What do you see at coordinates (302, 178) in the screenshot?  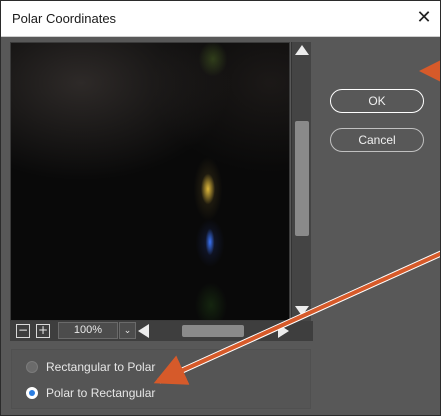 I see `vertical-scroll-thumb` at bounding box center [302, 178].